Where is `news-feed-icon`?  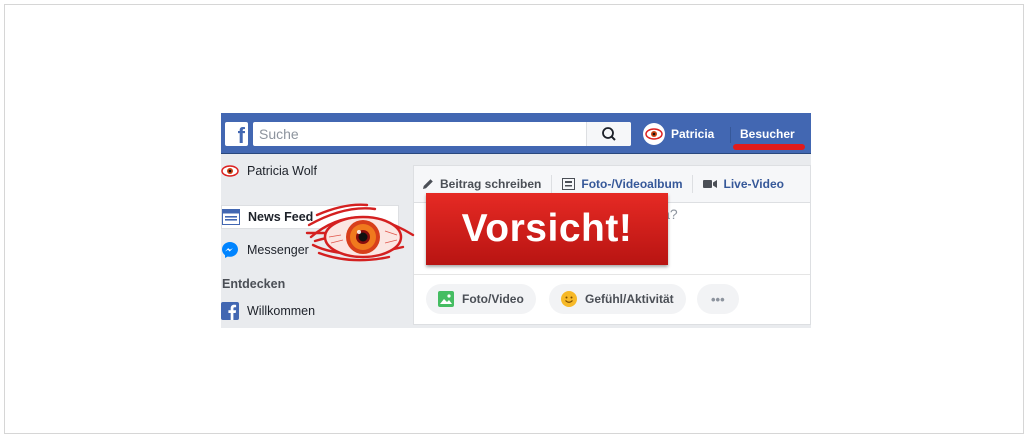
news-feed-icon is located at coordinates (231, 217).